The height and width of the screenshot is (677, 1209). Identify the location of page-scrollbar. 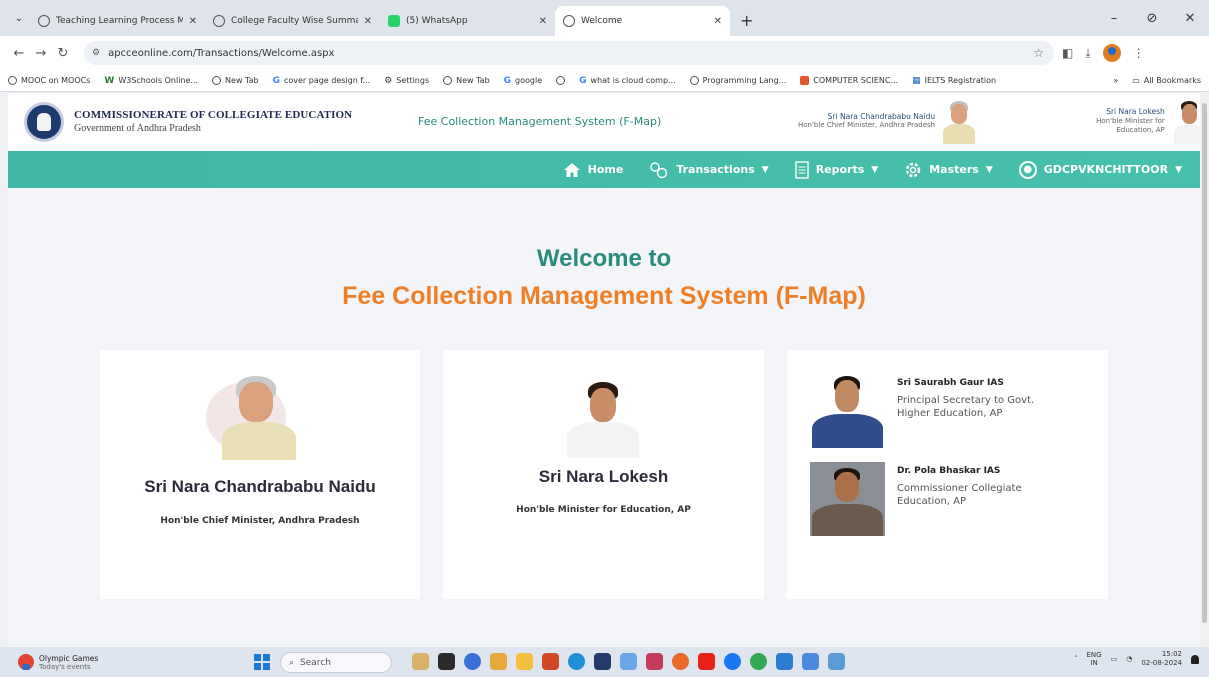
(1204, 370).